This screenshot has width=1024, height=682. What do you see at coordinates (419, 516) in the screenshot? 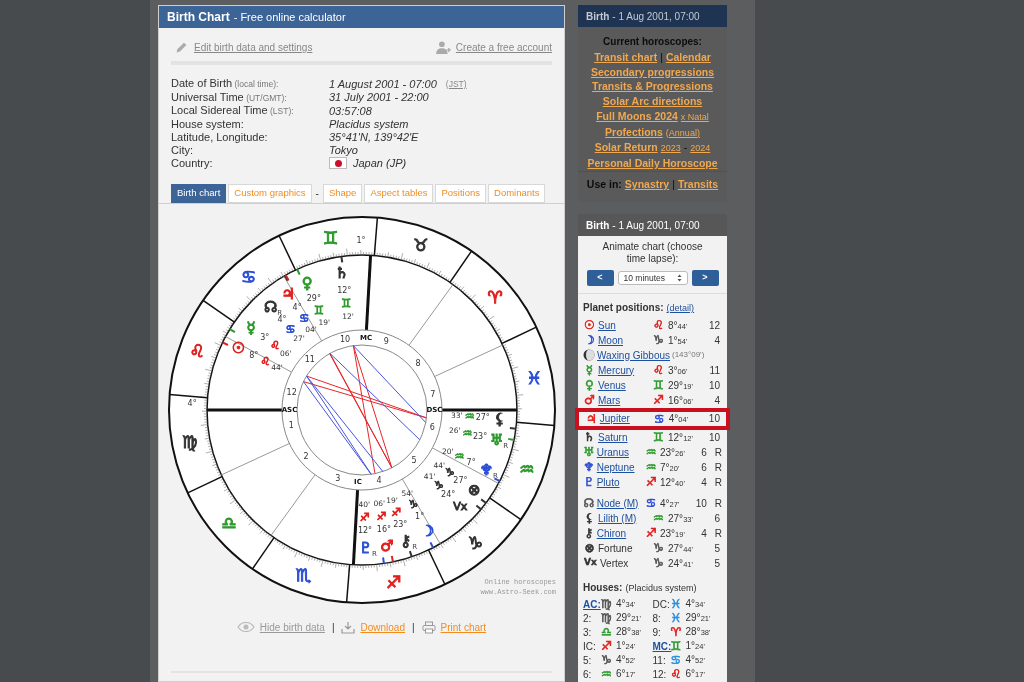
I see `degree-label: 1°` at bounding box center [419, 516].